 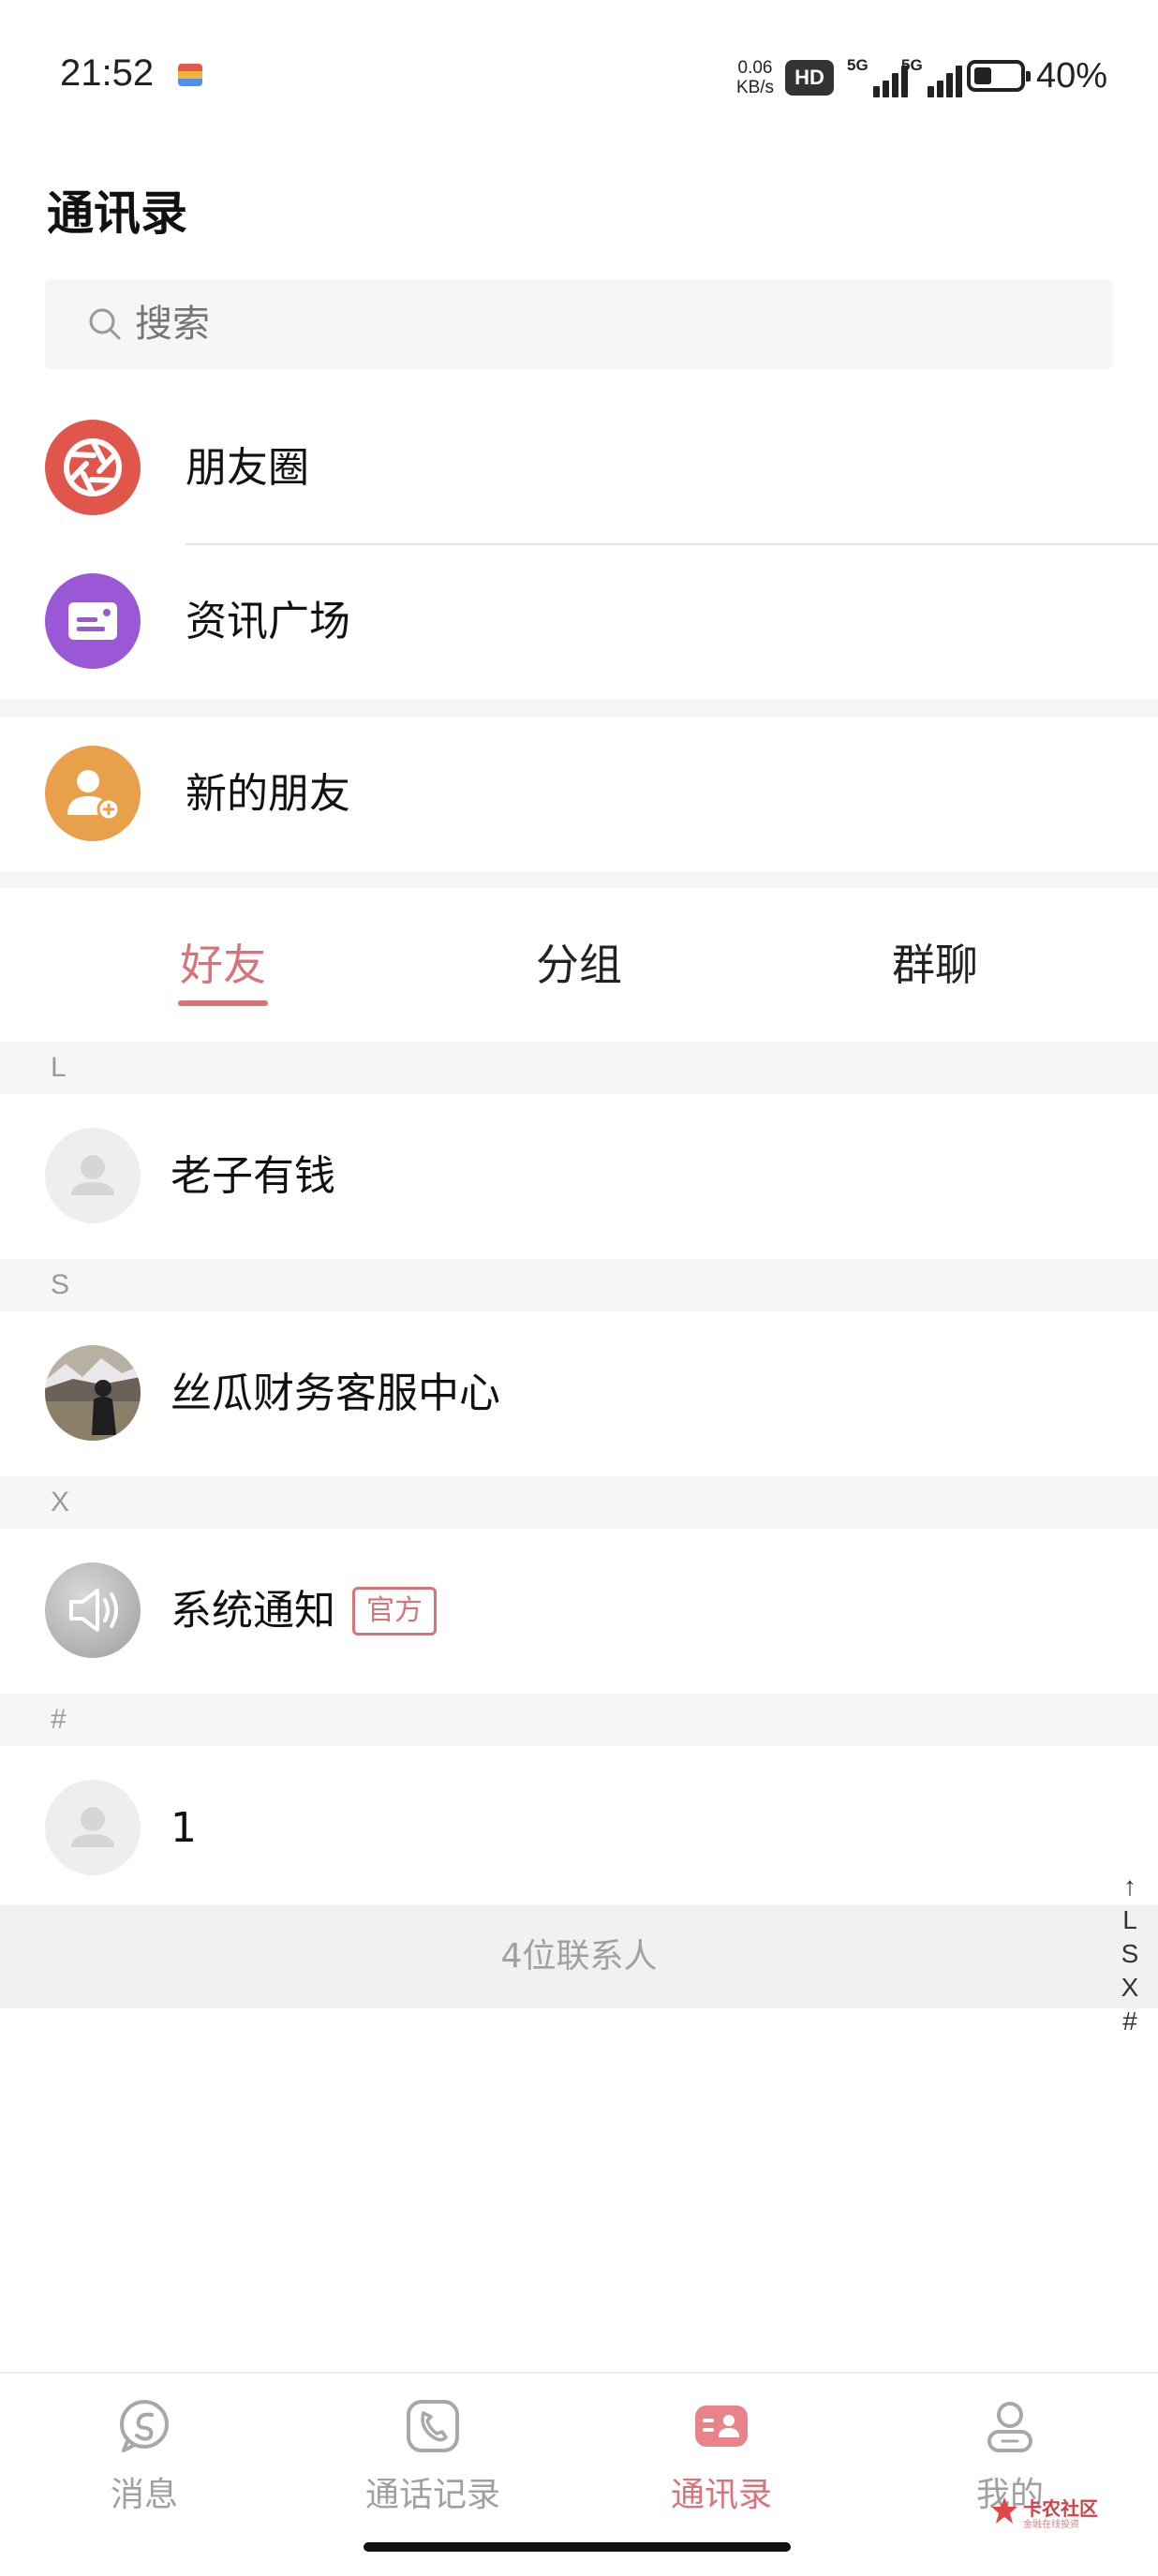 What do you see at coordinates (108, 73) in the screenshot?
I see `status-time: 21:52` at bounding box center [108, 73].